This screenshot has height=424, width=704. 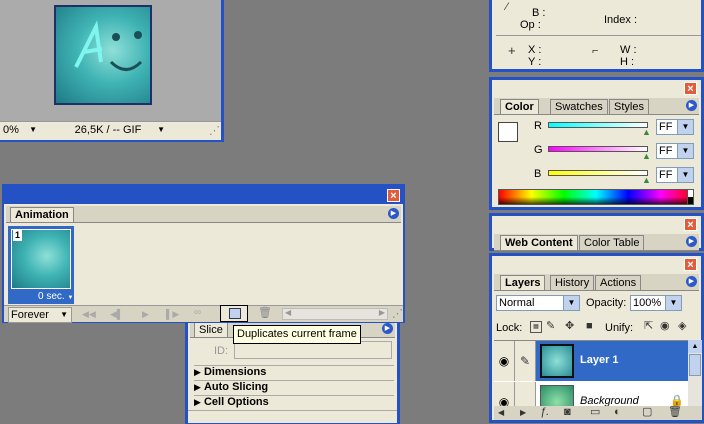 I want to click on tab-swatches: Swatches, so click(x=579, y=106).